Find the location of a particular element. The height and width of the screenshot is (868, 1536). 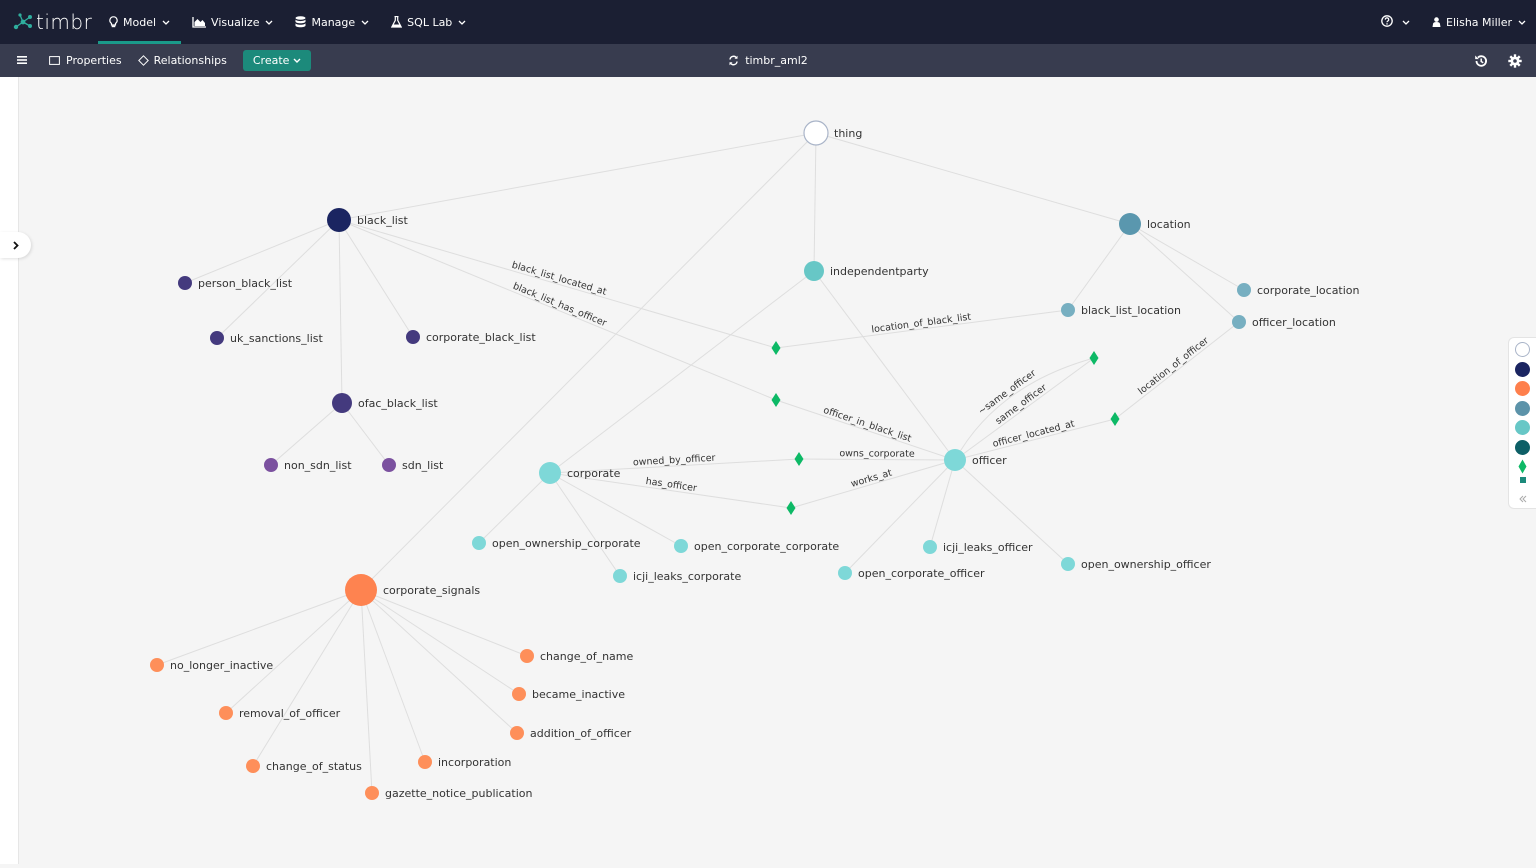

node-independentparty: independentparty is located at coordinates (866, 271).